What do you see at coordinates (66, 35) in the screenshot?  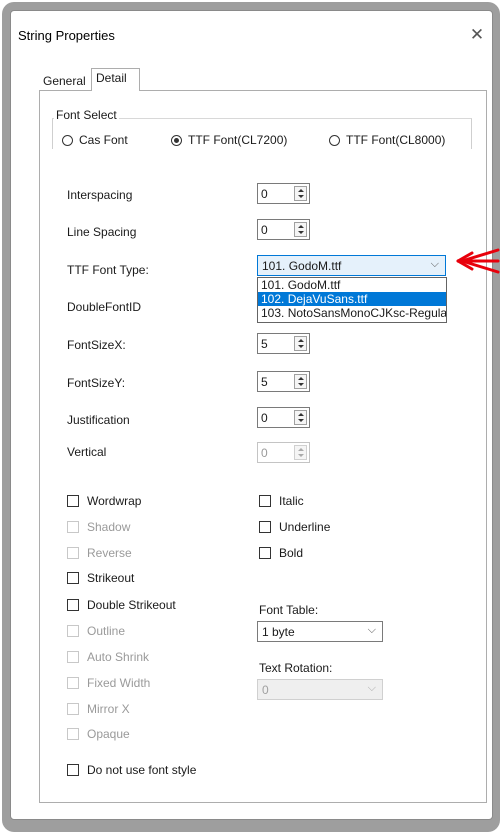 I see `dialog-title: String Properties` at bounding box center [66, 35].